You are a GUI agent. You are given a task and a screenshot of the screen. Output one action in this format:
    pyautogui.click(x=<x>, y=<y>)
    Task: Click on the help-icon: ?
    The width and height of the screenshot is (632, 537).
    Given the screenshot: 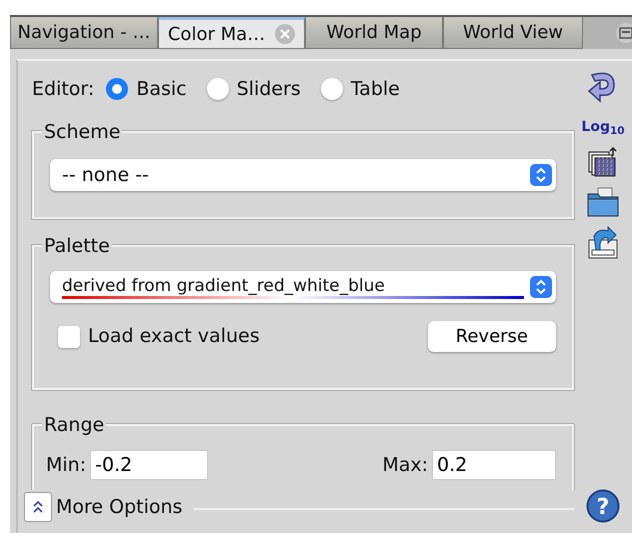 What is the action you would take?
    pyautogui.click(x=603, y=506)
    